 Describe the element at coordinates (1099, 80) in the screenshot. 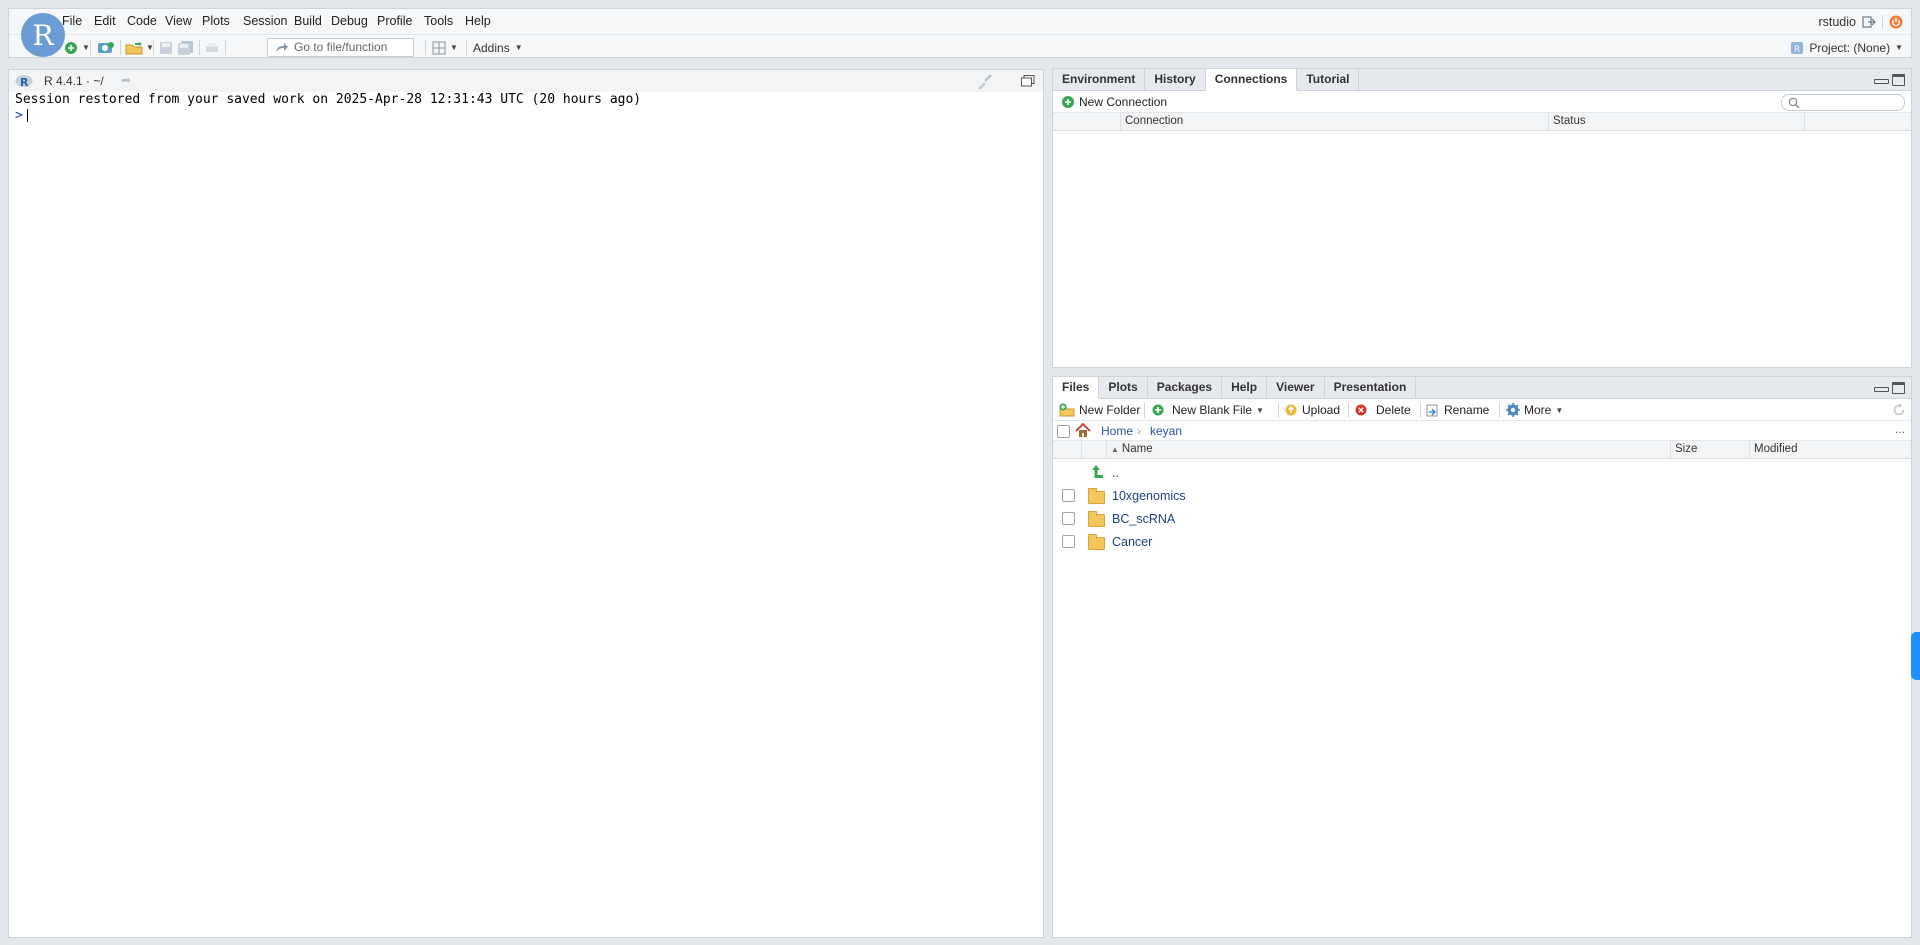

I see `tab-environment: Environment` at that location.